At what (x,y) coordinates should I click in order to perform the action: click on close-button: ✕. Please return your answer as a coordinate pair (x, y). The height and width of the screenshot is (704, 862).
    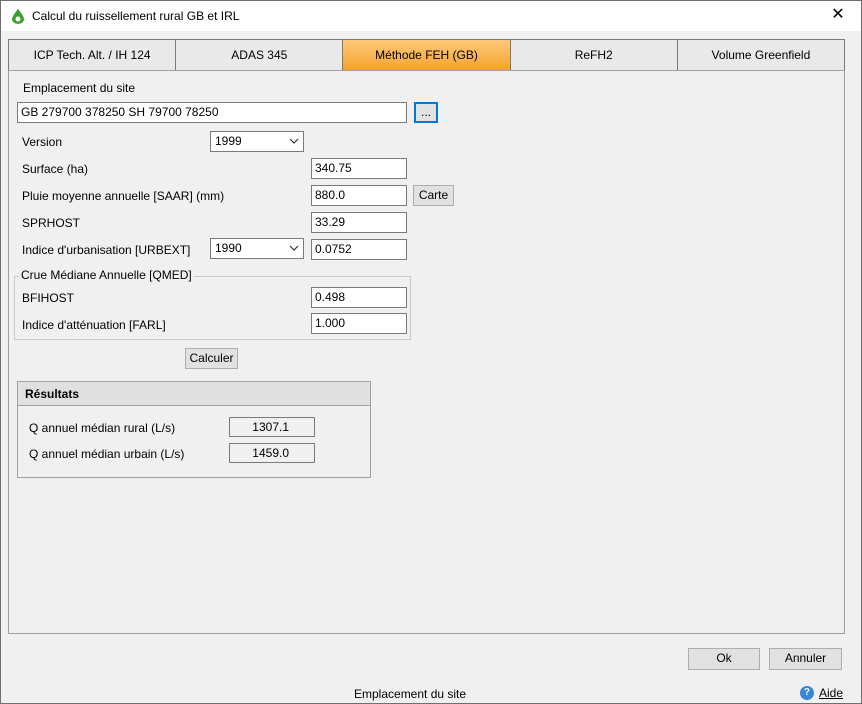
    Looking at the image, I should click on (838, 16).